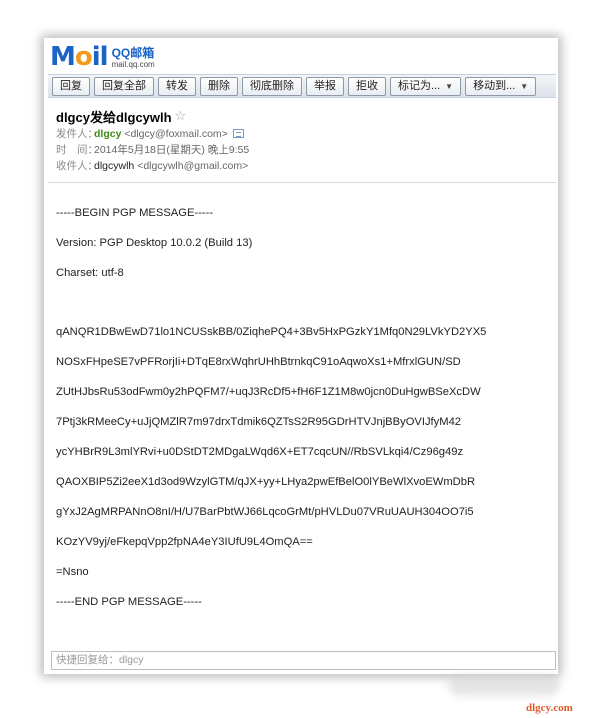 The height and width of the screenshot is (718, 600). What do you see at coordinates (71, 86) in the screenshot?
I see `reply-button: 回复` at bounding box center [71, 86].